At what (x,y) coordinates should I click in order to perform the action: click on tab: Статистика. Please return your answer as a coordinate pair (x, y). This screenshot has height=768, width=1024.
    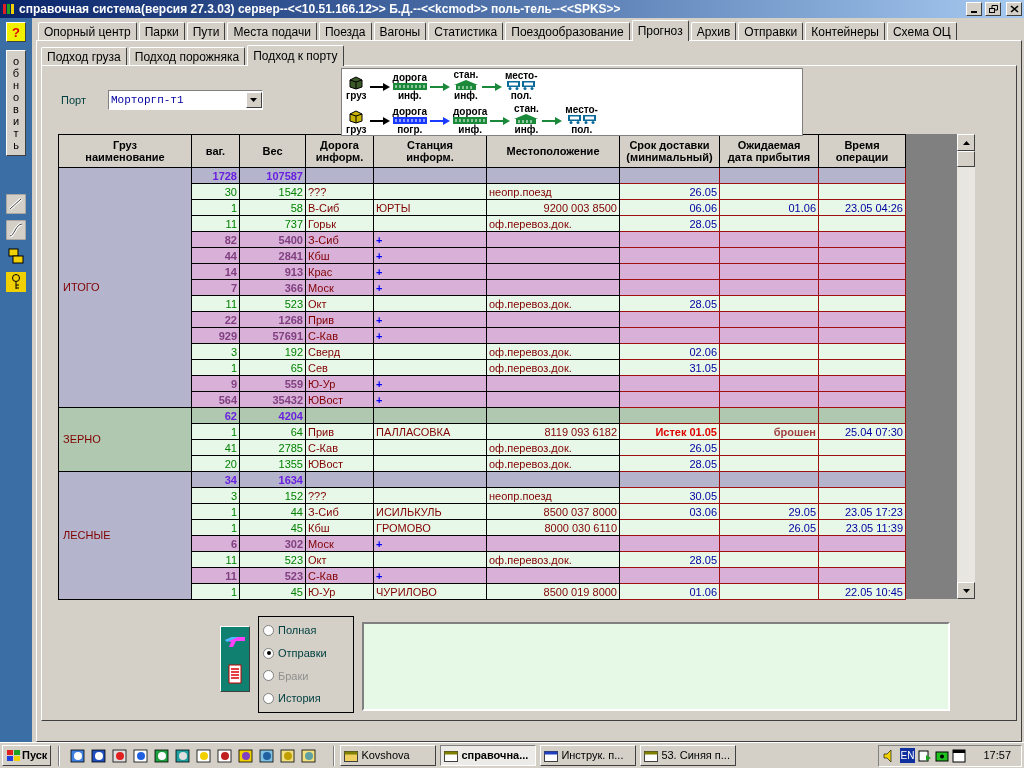
    Looking at the image, I should click on (466, 31).